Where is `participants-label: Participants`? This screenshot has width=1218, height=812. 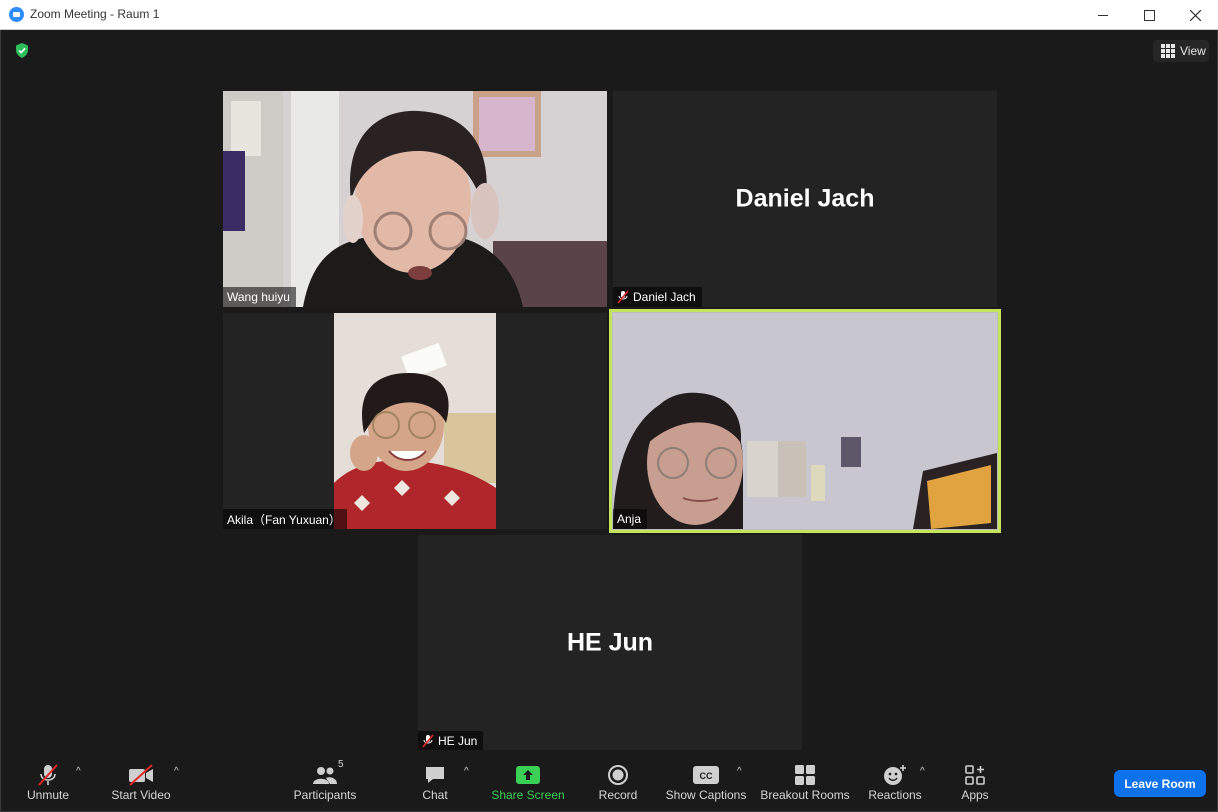 participants-label: Participants is located at coordinates (325, 795).